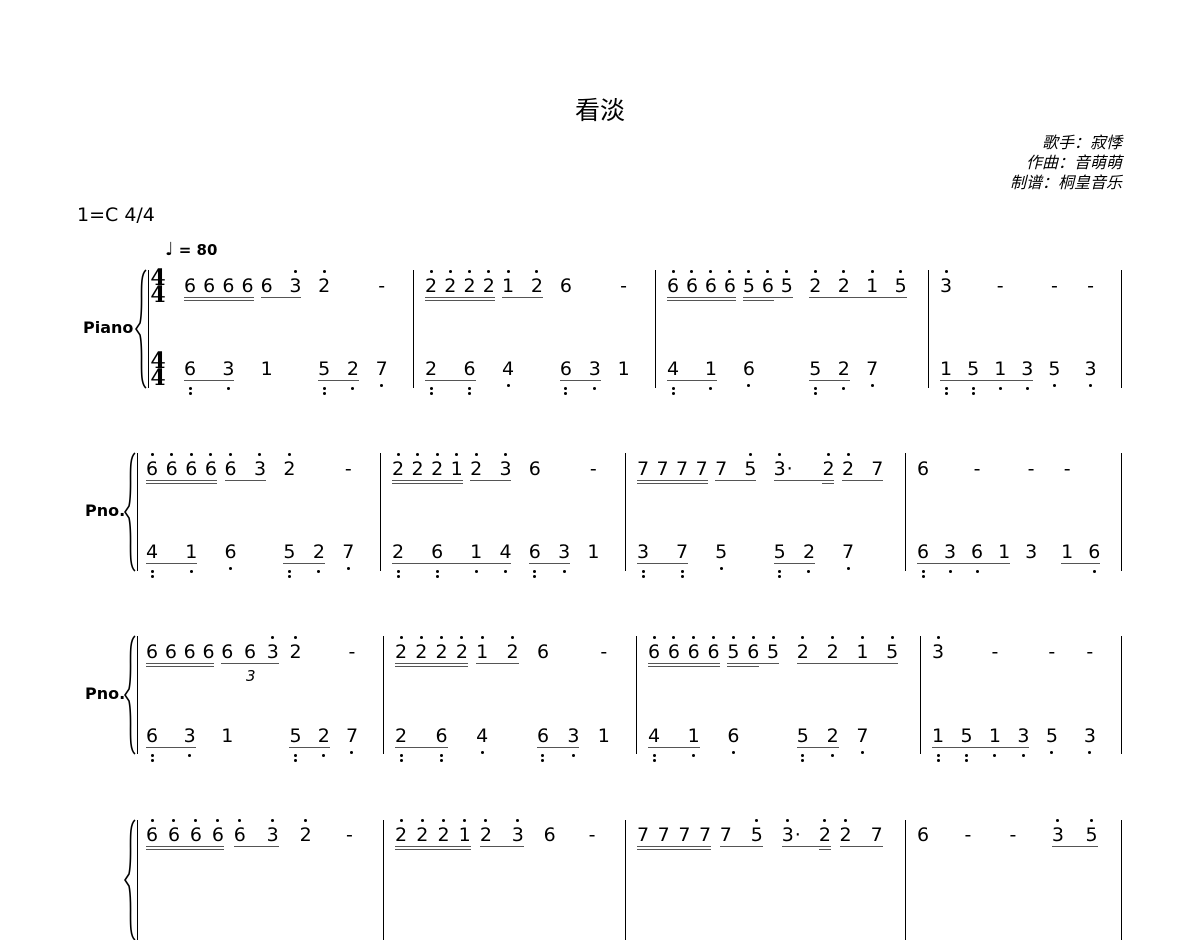 Image resolution: width=1200 pixels, height=940 pixels. What do you see at coordinates (1073, 162) in the screenshot?
I see `credit-composer: 作曲：音萌萌` at bounding box center [1073, 162].